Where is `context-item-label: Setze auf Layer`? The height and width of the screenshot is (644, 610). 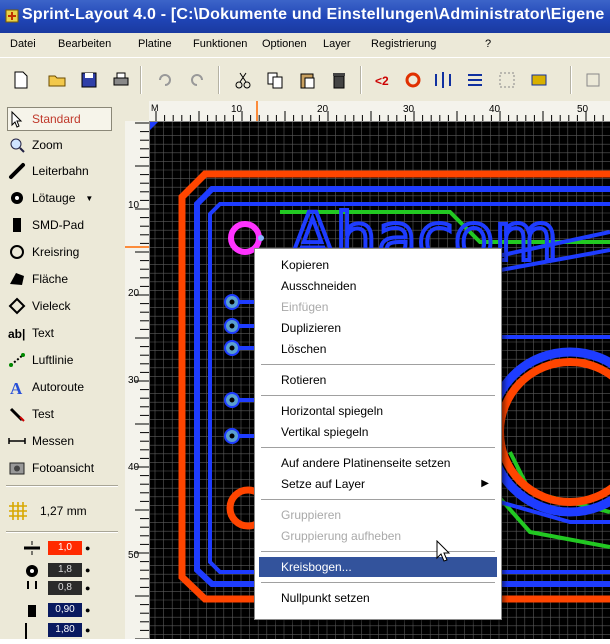 context-item-label: Setze auf Layer is located at coordinates (323, 484).